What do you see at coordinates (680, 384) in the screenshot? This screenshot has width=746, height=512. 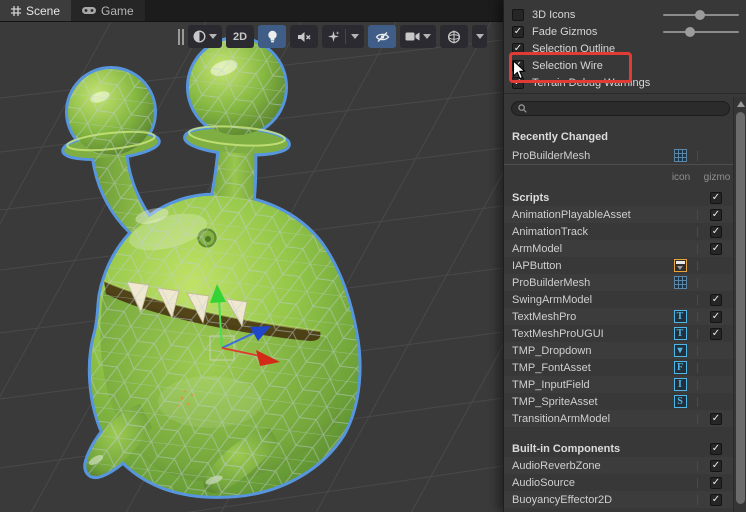 I see `tmp-inputfield-icon: I` at bounding box center [680, 384].